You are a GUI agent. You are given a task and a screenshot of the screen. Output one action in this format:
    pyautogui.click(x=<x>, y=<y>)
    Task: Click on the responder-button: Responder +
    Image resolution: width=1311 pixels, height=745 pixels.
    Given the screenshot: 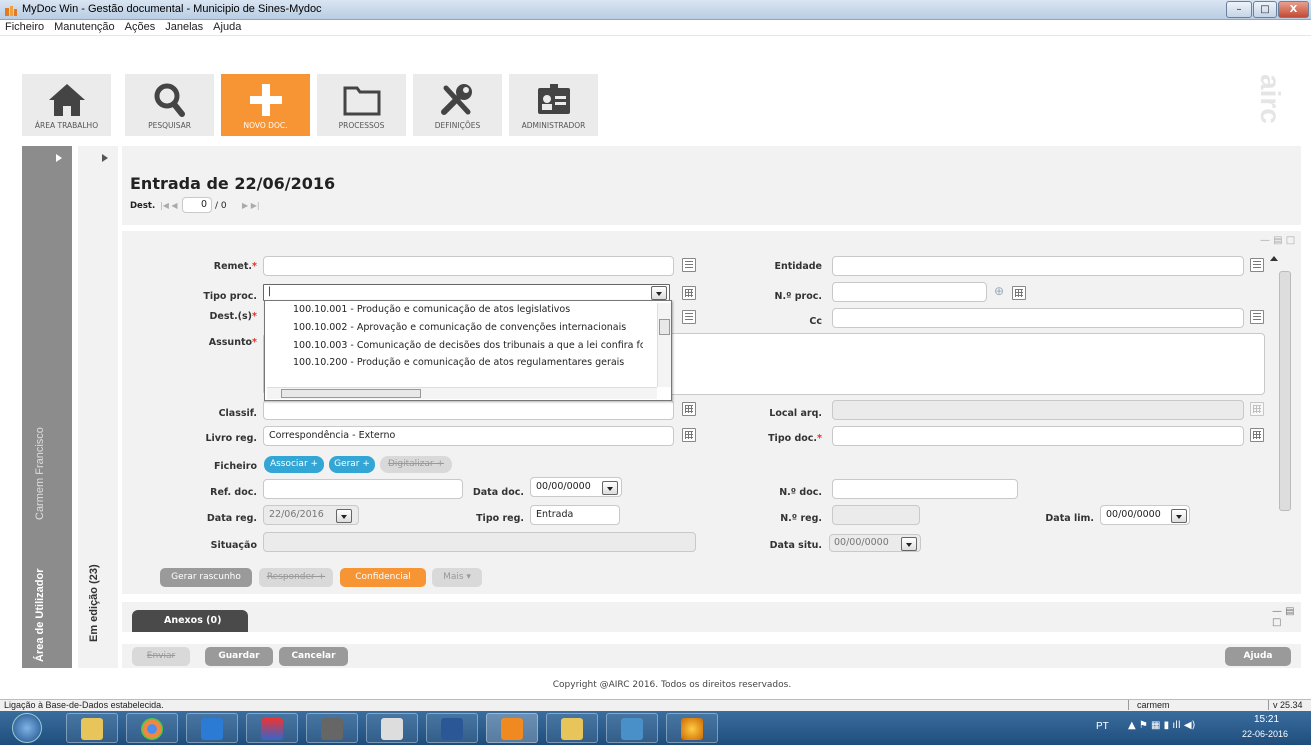 What is the action you would take?
    pyautogui.click(x=296, y=577)
    